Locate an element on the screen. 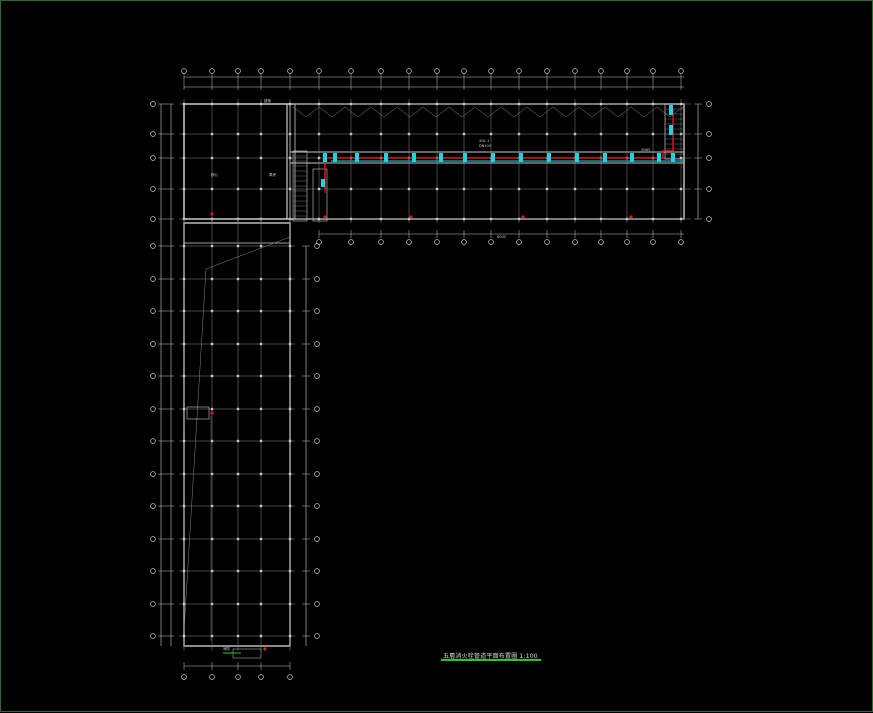  room-label: 庫房 is located at coordinates (273, 174).